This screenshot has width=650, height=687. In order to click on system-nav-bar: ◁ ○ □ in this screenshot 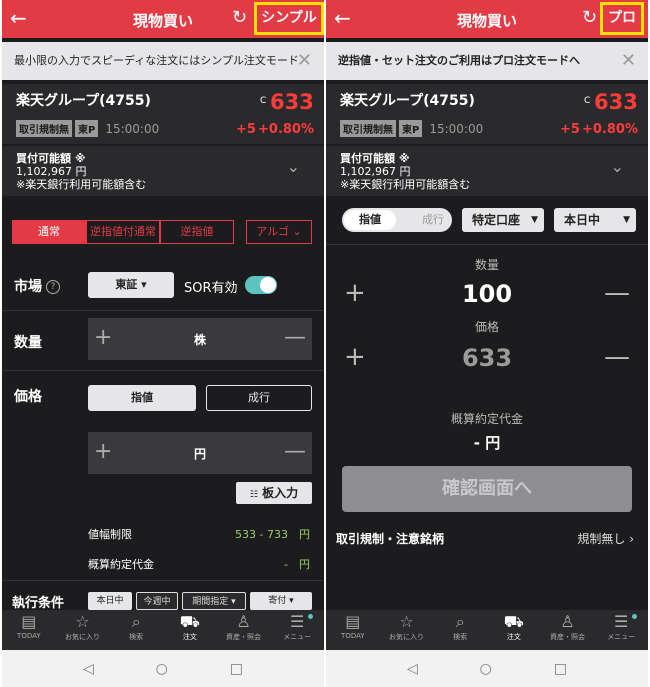, I will do `click(487, 668)`.